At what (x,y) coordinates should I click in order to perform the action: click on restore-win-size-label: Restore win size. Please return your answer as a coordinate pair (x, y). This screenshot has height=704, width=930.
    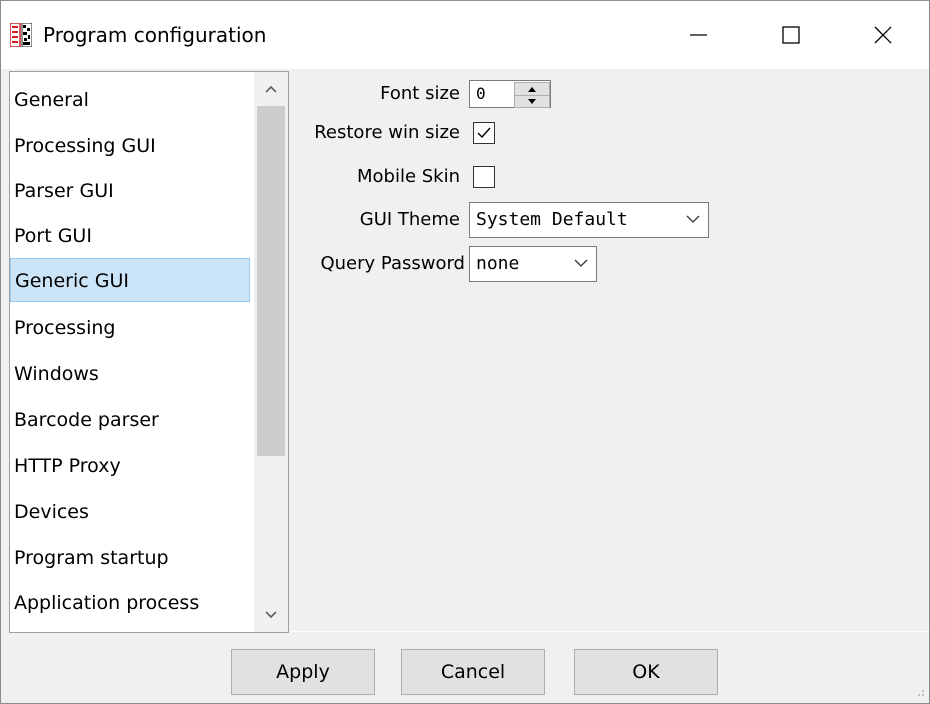
    Looking at the image, I should click on (387, 132).